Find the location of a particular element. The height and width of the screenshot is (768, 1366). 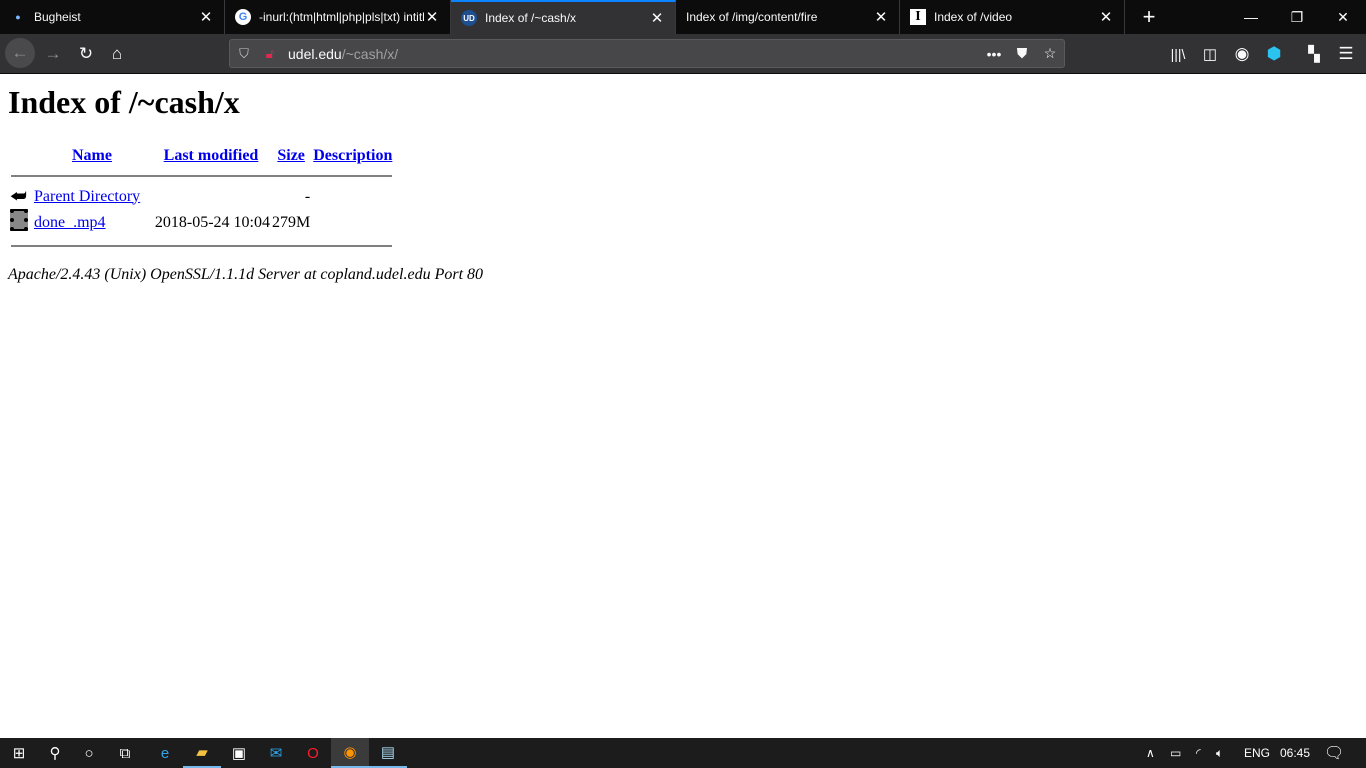

sort-by-last-modified-link: Last modified is located at coordinates (211, 155).